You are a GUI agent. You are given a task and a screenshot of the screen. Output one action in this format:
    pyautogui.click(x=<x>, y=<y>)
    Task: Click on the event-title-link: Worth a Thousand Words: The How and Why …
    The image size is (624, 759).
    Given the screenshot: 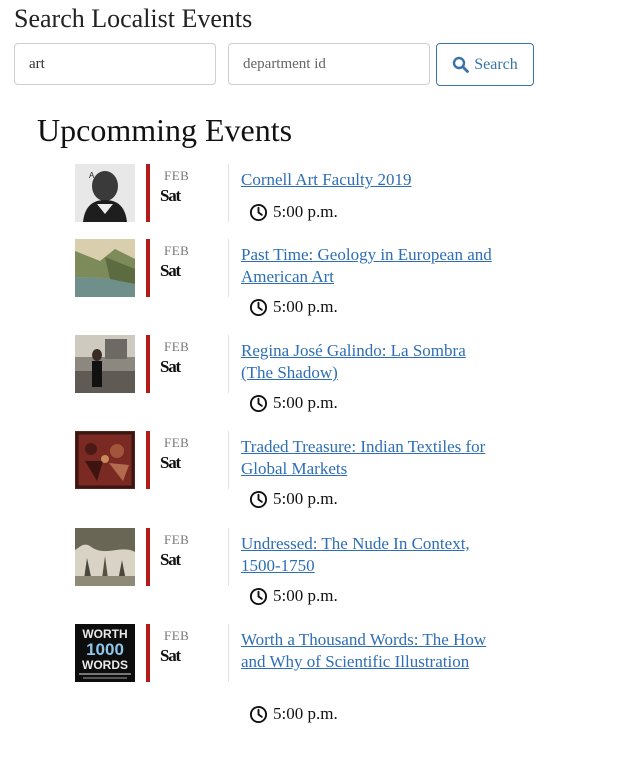 What is the action you would take?
    pyautogui.click(x=370, y=651)
    